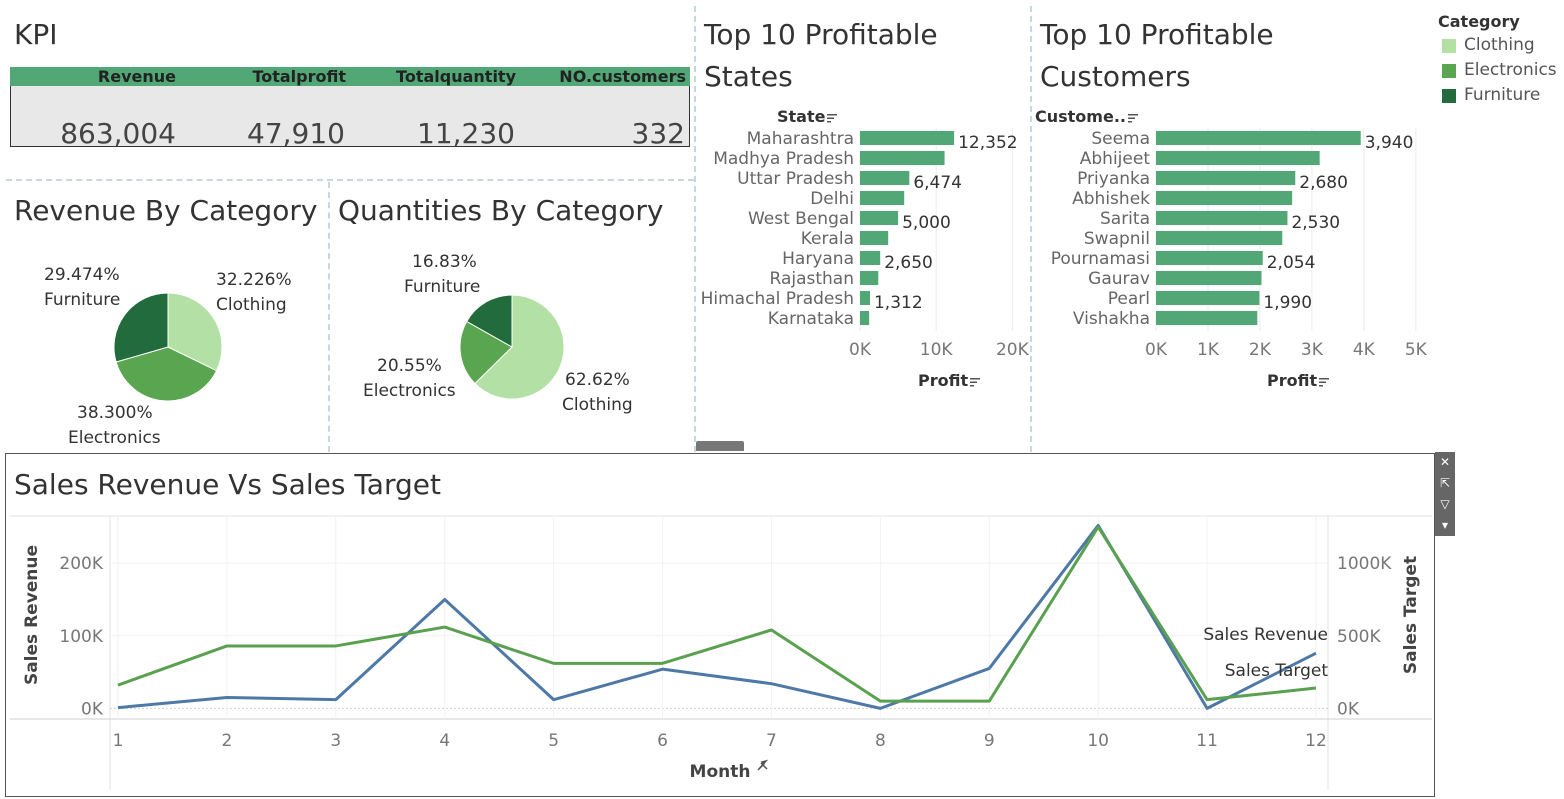 The width and height of the screenshot is (1564, 799). I want to click on bar-karnataka, so click(865, 318).